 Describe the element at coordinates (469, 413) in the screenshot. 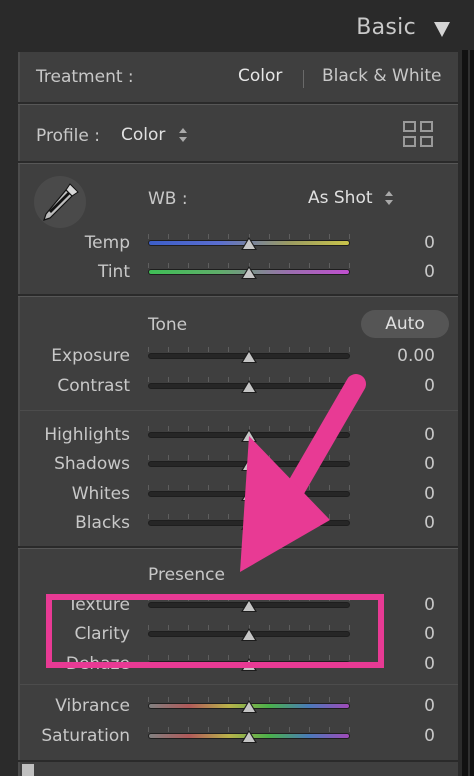

I see `scrollbar-line` at that location.